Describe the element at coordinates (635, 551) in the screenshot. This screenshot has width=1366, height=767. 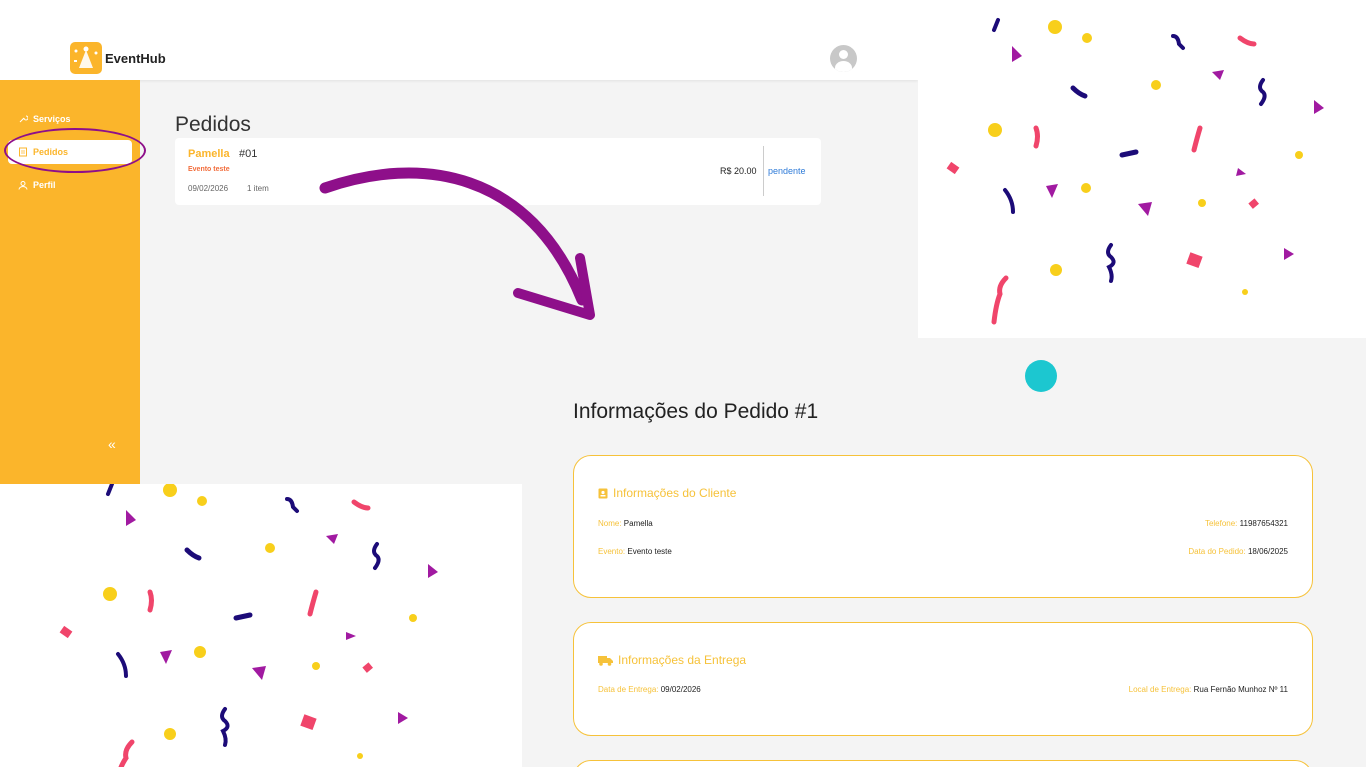
I see `client-event-field: Evento: Evento teste` at that location.